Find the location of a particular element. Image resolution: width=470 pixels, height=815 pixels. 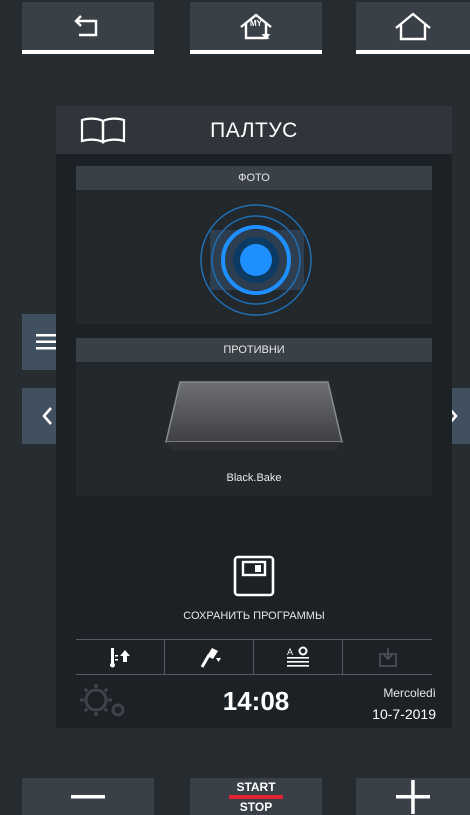

chevron-left-icon is located at coordinates (47, 416).